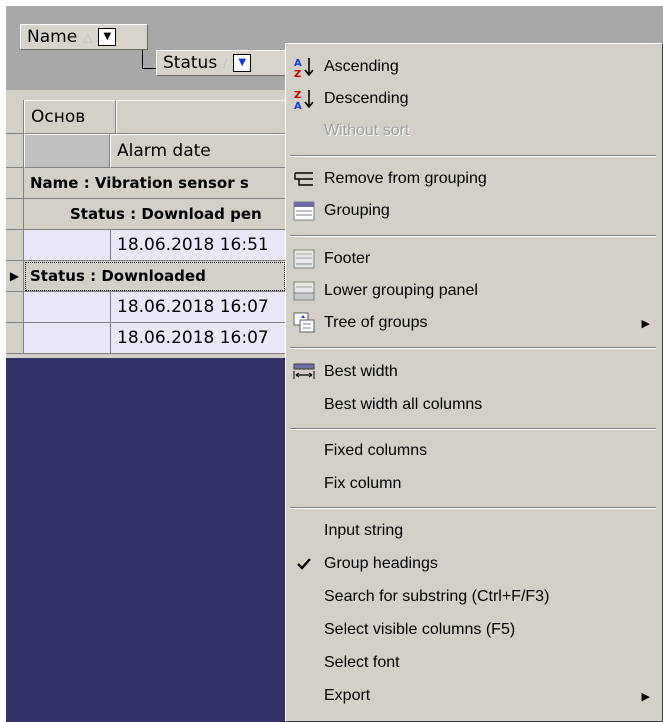 Image resolution: width=663 pixels, height=722 pixels. I want to click on grouping-icon, so click(304, 211).